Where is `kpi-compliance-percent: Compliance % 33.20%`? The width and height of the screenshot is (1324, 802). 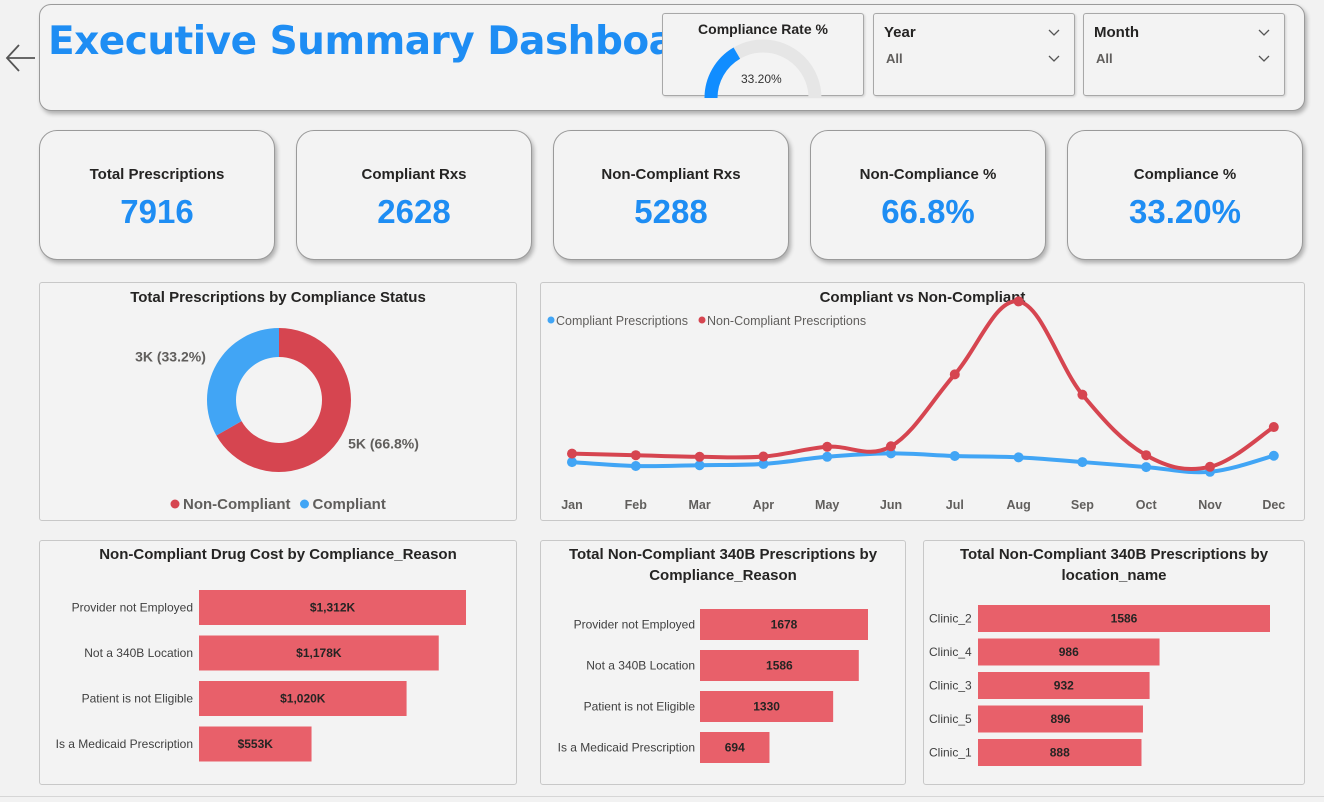
kpi-compliance-percent: Compliance % 33.20% is located at coordinates (1185, 195).